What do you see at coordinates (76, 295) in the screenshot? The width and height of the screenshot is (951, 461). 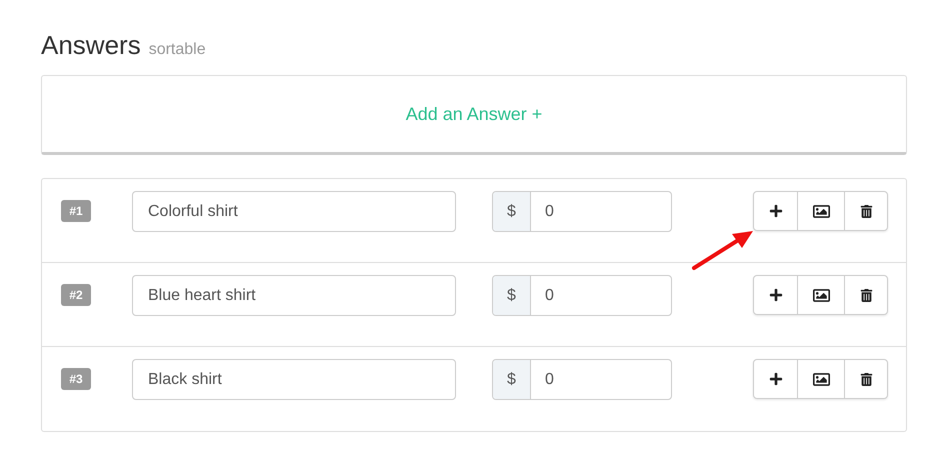 I see `answer-number-badge: #2` at bounding box center [76, 295].